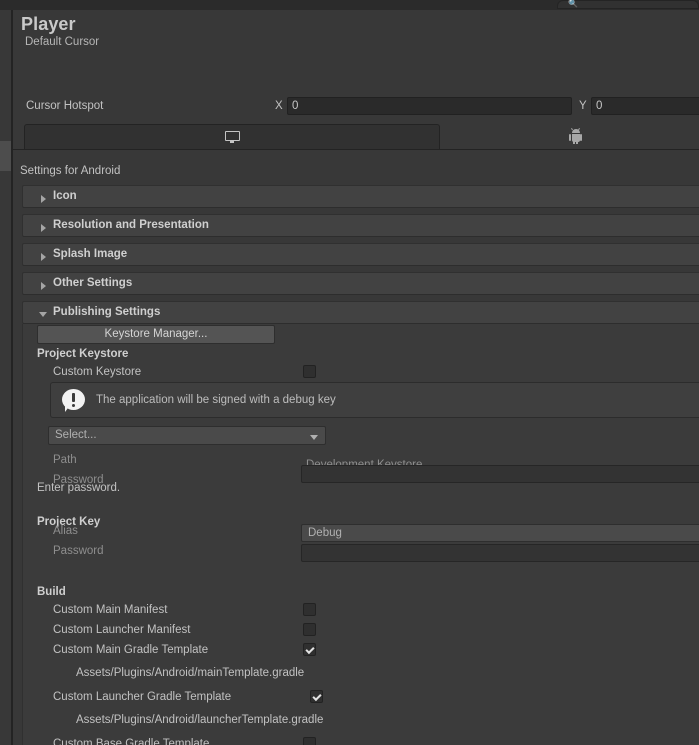 The height and width of the screenshot is (745, 699). What do you see at coordinates (309, 609) in the screenshot?
I see `custom-main-manifest-checkbox` at bounding box center [309, 609].